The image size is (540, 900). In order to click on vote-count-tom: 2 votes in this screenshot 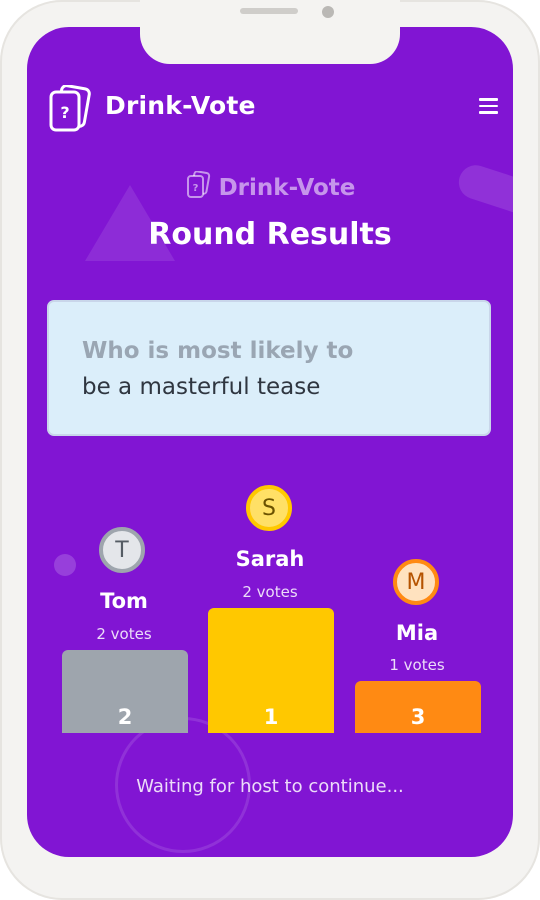, I will do `click(124, 634)`.